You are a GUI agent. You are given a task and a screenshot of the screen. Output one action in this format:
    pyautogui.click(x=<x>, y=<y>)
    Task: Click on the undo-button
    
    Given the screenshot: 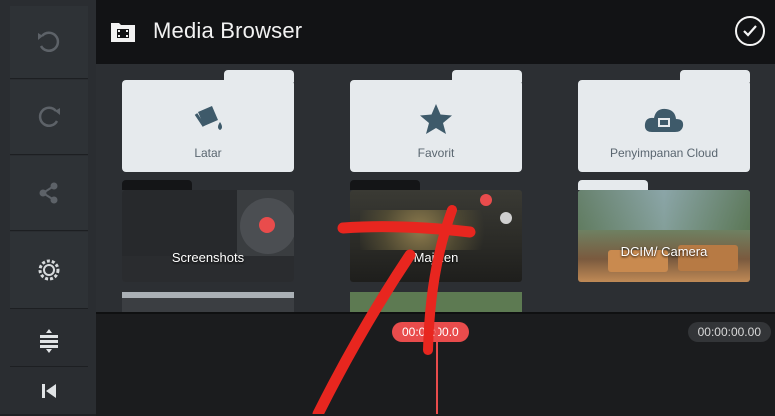 What is the action you would take?
    pyautogui.click(x=49, y=42)
    